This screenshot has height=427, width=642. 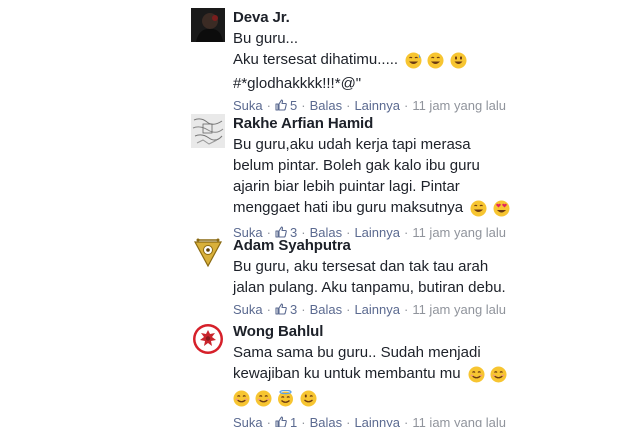 What do you see at coordinates (356, 165) in the screenshot?
I see `comment-line: belum pintar. Boleh gak kalo ibu guru` at bounding box center [356, 165].